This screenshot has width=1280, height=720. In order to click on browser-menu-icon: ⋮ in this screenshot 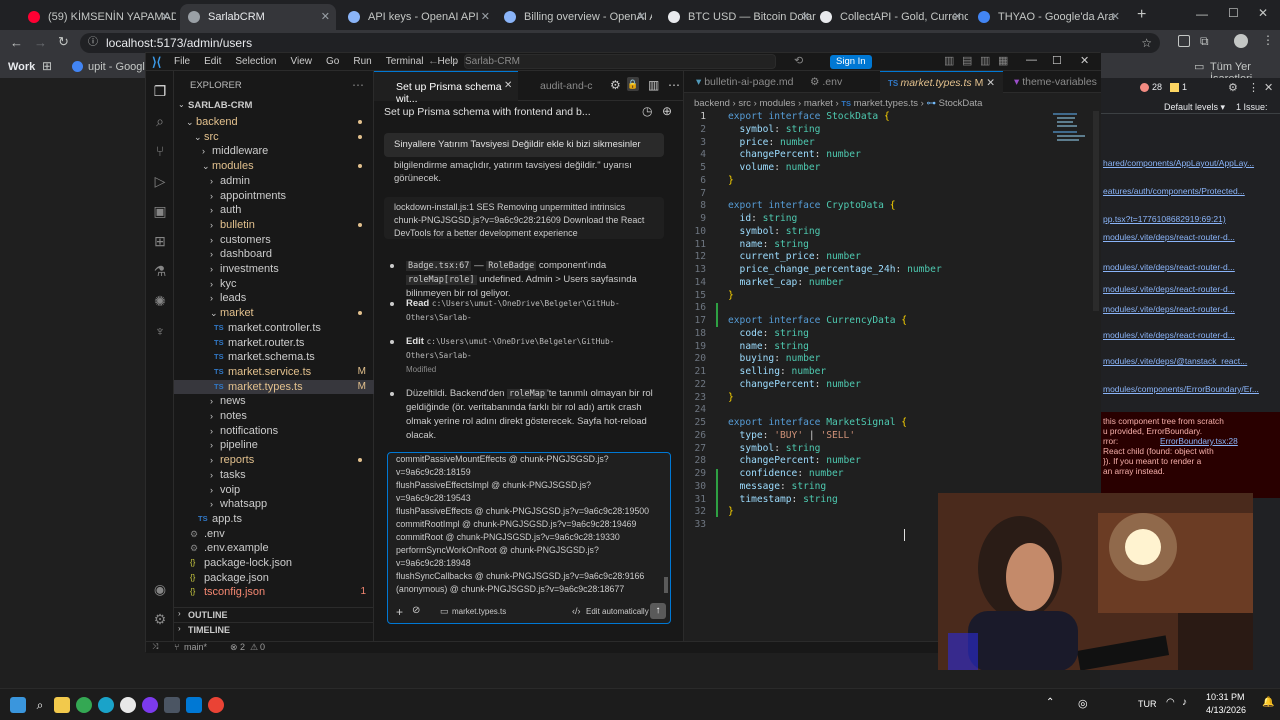, I will do `click(1268, 40)`.